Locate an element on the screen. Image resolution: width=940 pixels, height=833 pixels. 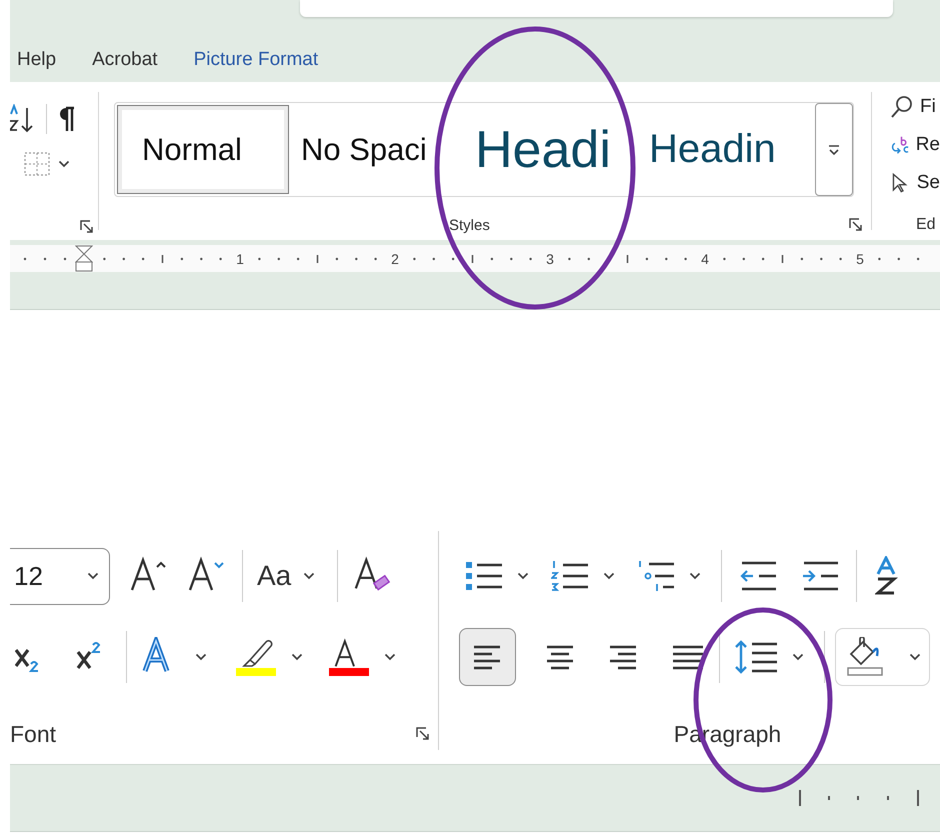
more-styles-button is located at coordinates (834, 149).